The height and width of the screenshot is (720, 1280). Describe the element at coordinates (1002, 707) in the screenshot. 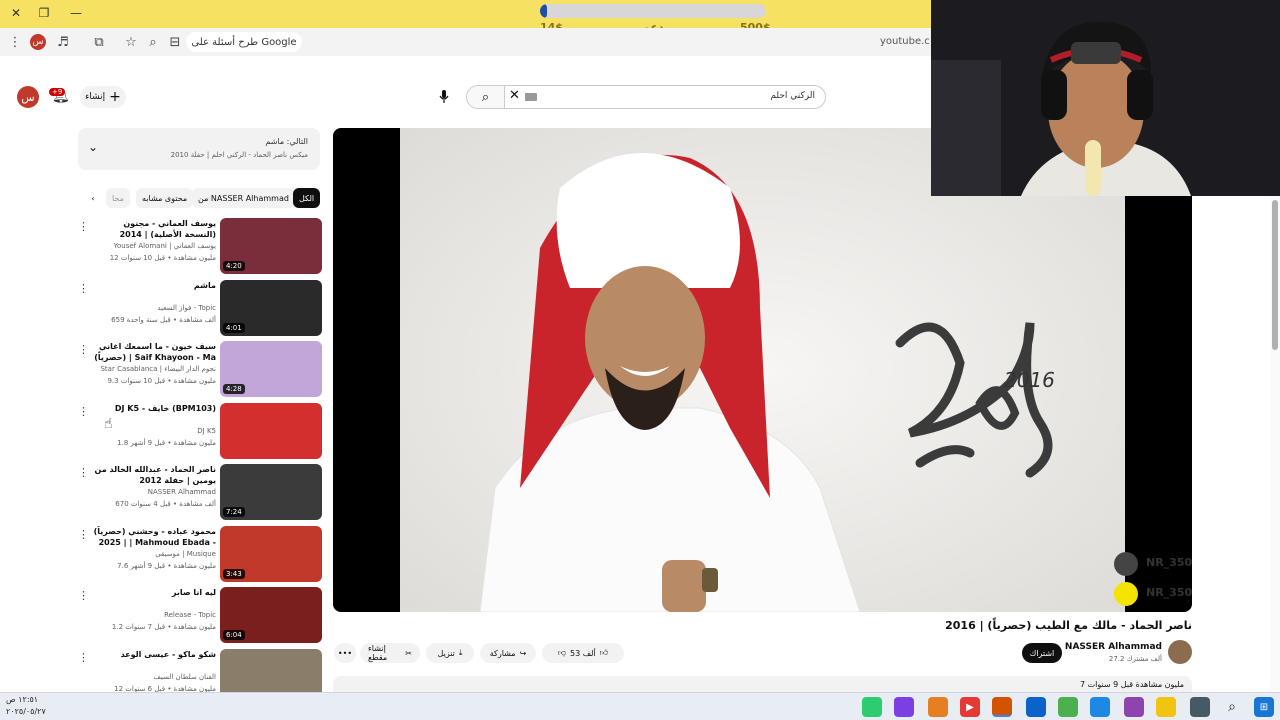

I see `chrome-app-icon` at that location.